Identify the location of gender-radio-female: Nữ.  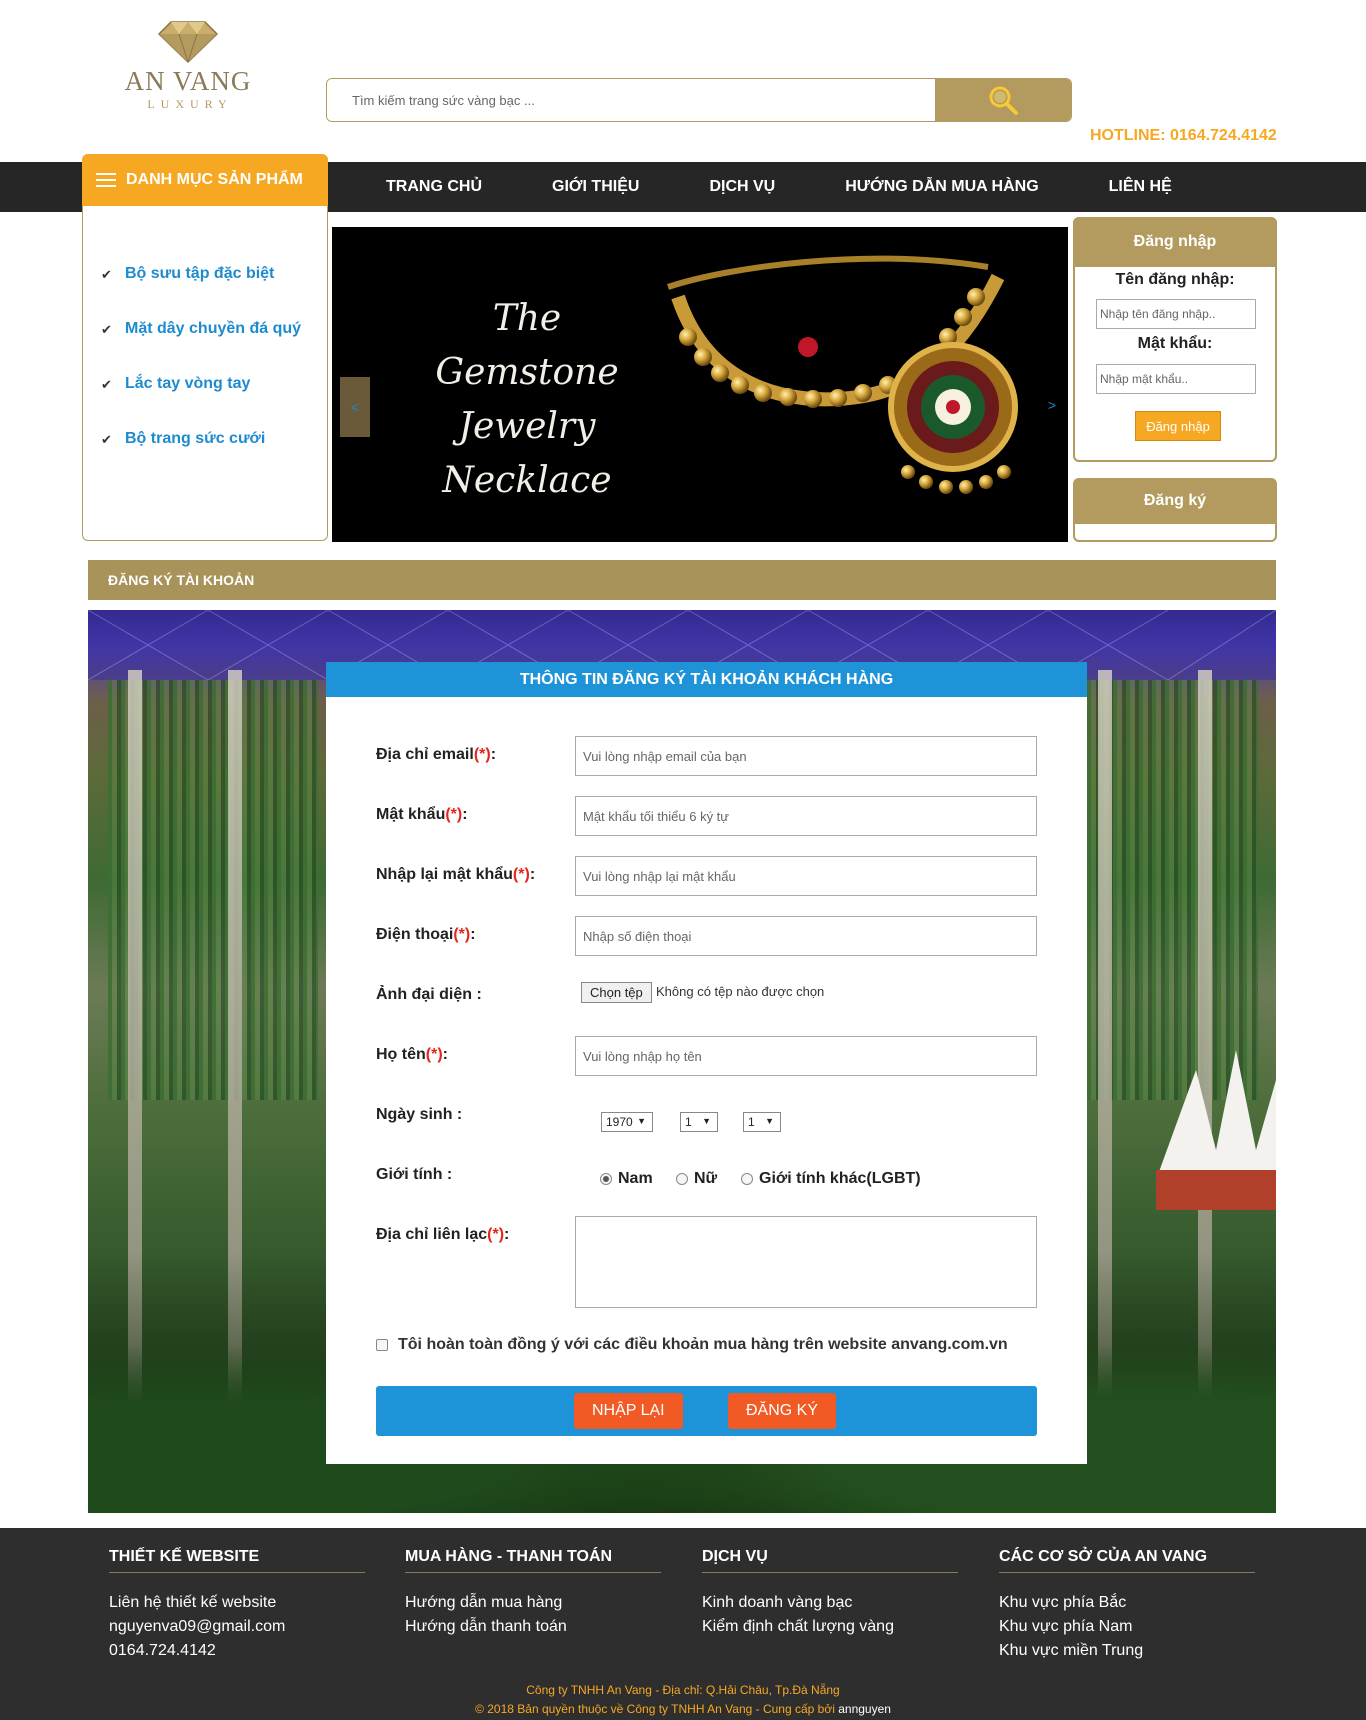
(696, 1179).